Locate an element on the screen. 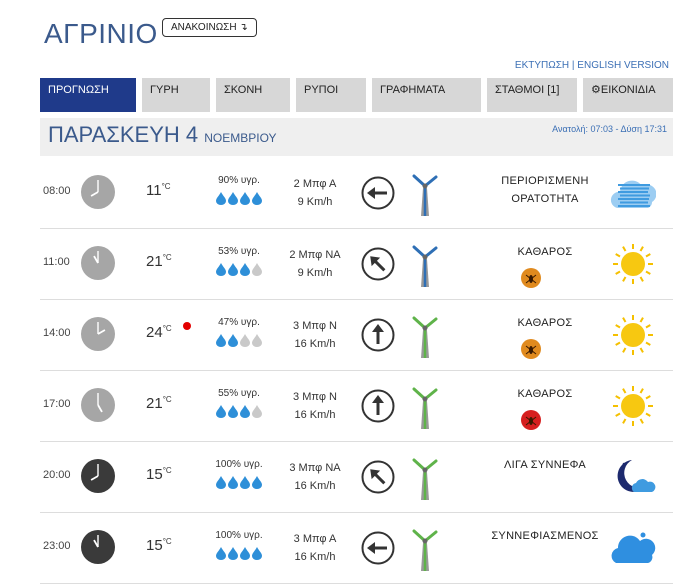 This screenshot has height=584, width=687. wind-info: 2 Μπφ Α 9 Km/h is located at coordinates (315, 193).